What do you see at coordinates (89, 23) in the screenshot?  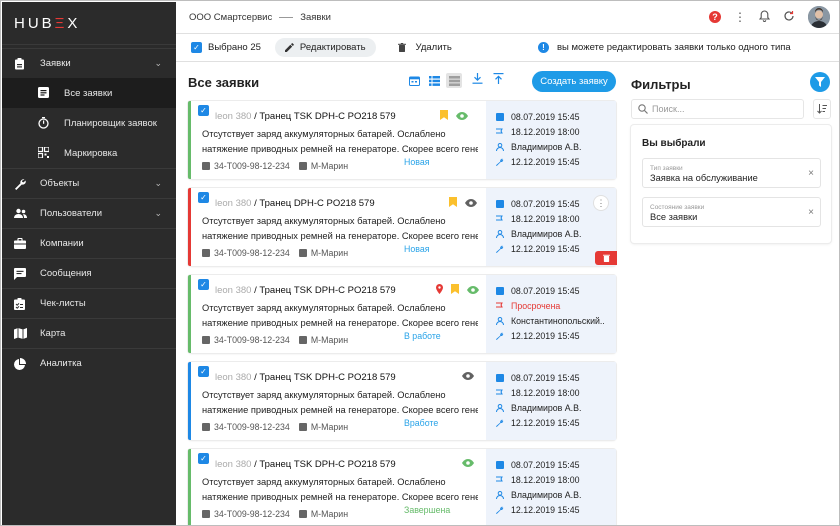 I see `logo: HUB Ξ X` at bounding box center [89, 23].